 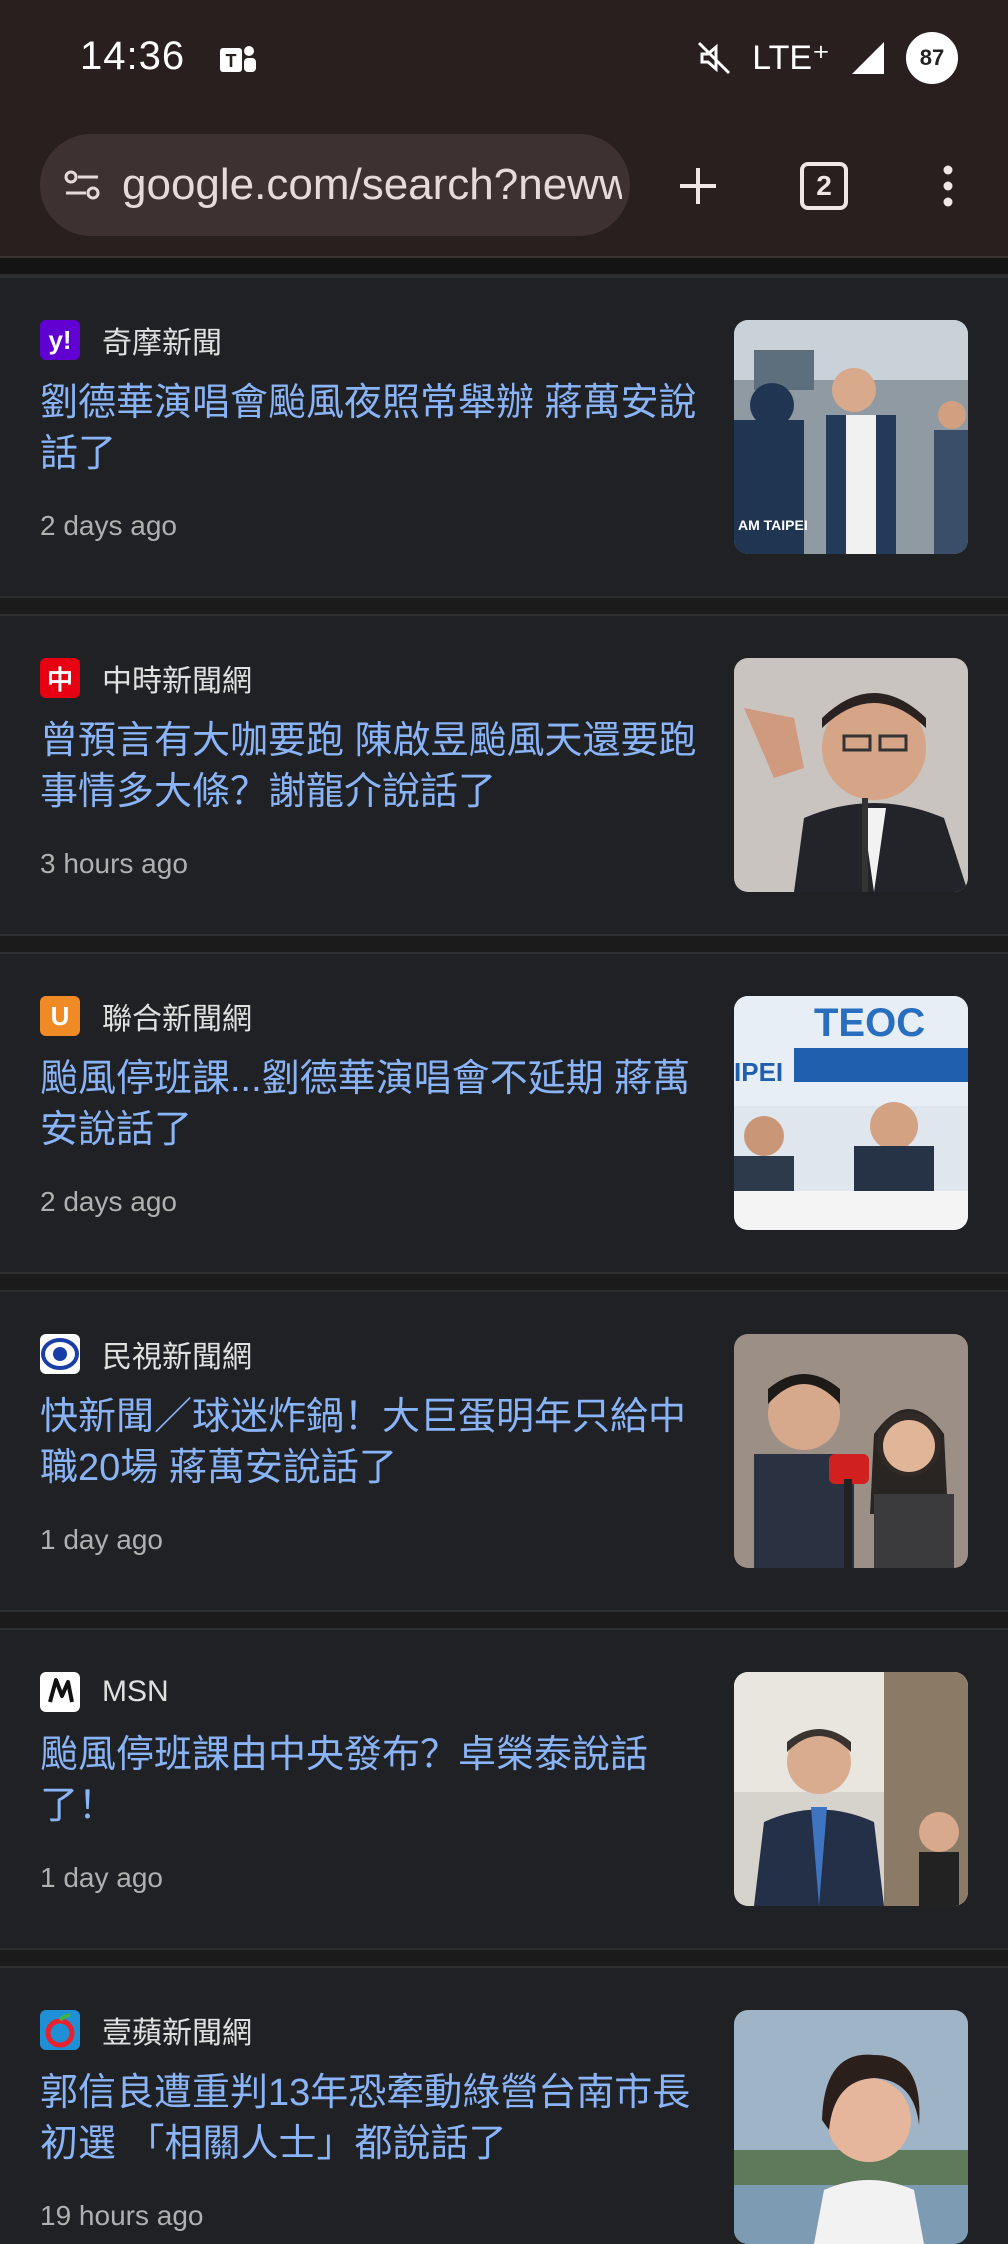 What do you see at coordinates (791, 58) in the screenshot?
I see `network-type: LTE⁺` at bounding box center [791, 58].